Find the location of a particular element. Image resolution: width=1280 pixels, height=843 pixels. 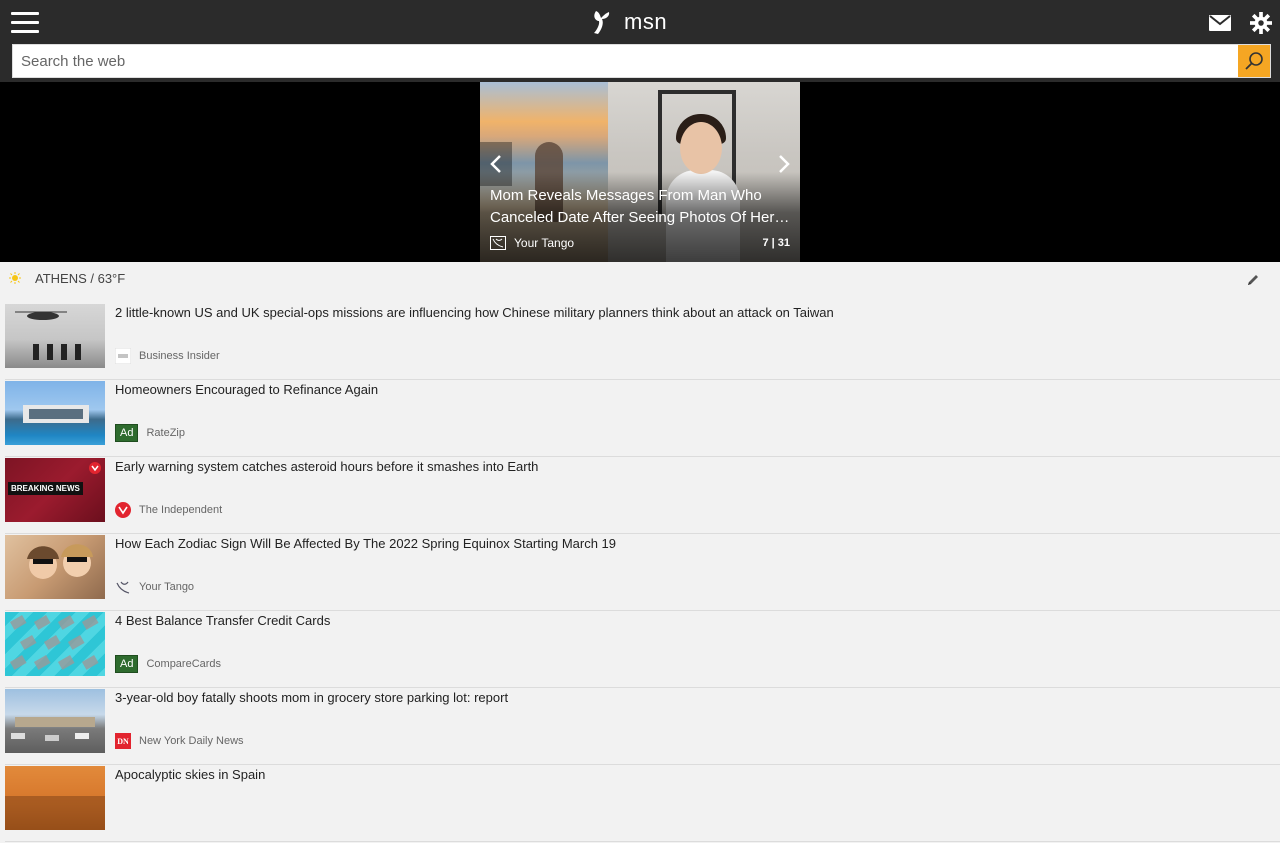

weather-bar: ATHENS / 63°F is located at coordinates (640, 279).